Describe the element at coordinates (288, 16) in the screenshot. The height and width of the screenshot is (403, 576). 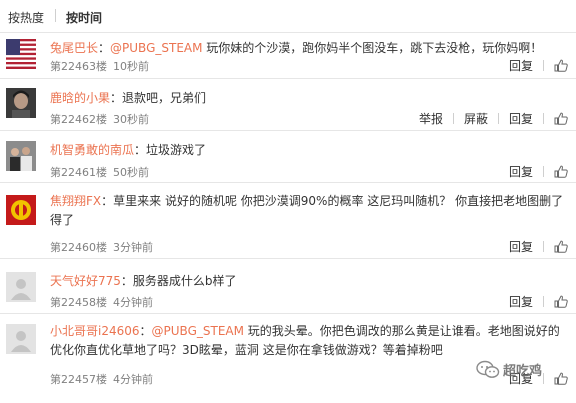
I see `sort-bar: 按热度 按时间` at that location.